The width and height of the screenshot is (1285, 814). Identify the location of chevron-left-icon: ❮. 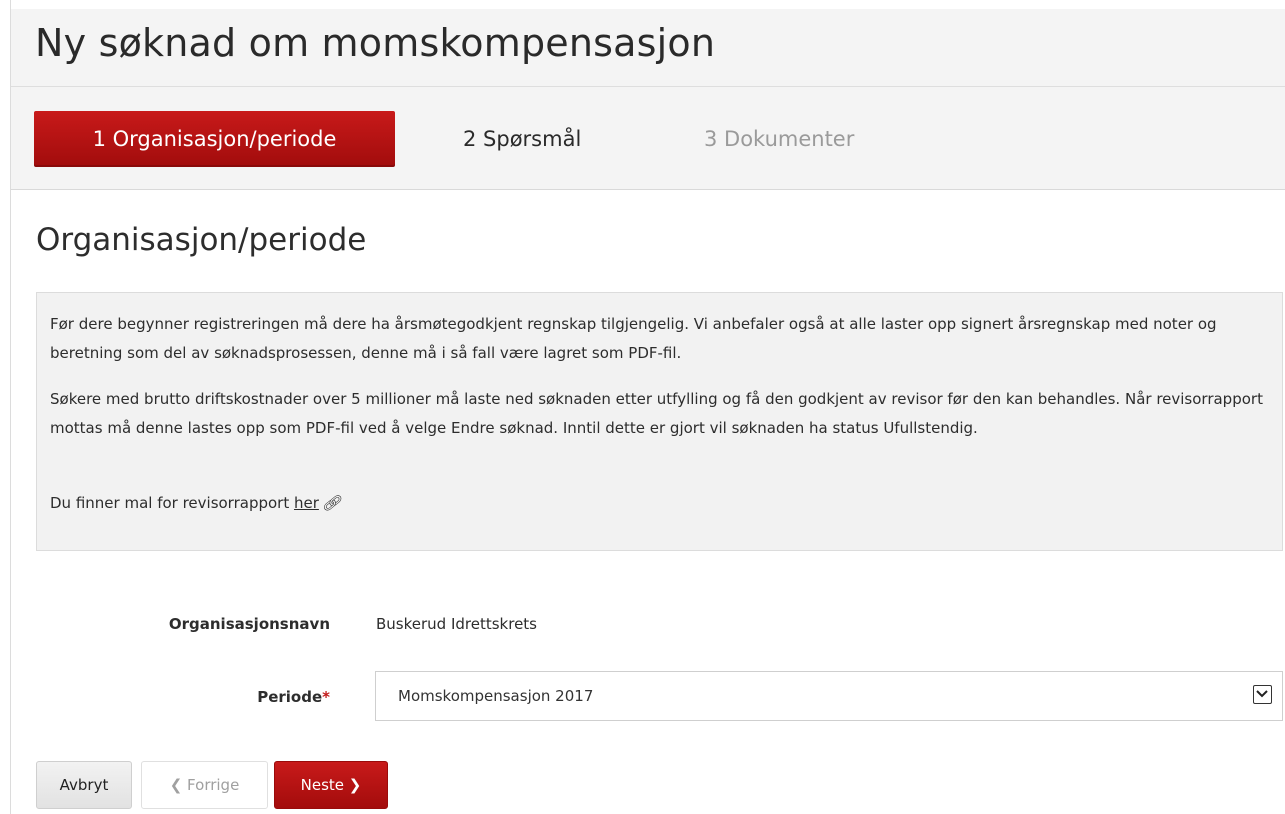
(176, 785).